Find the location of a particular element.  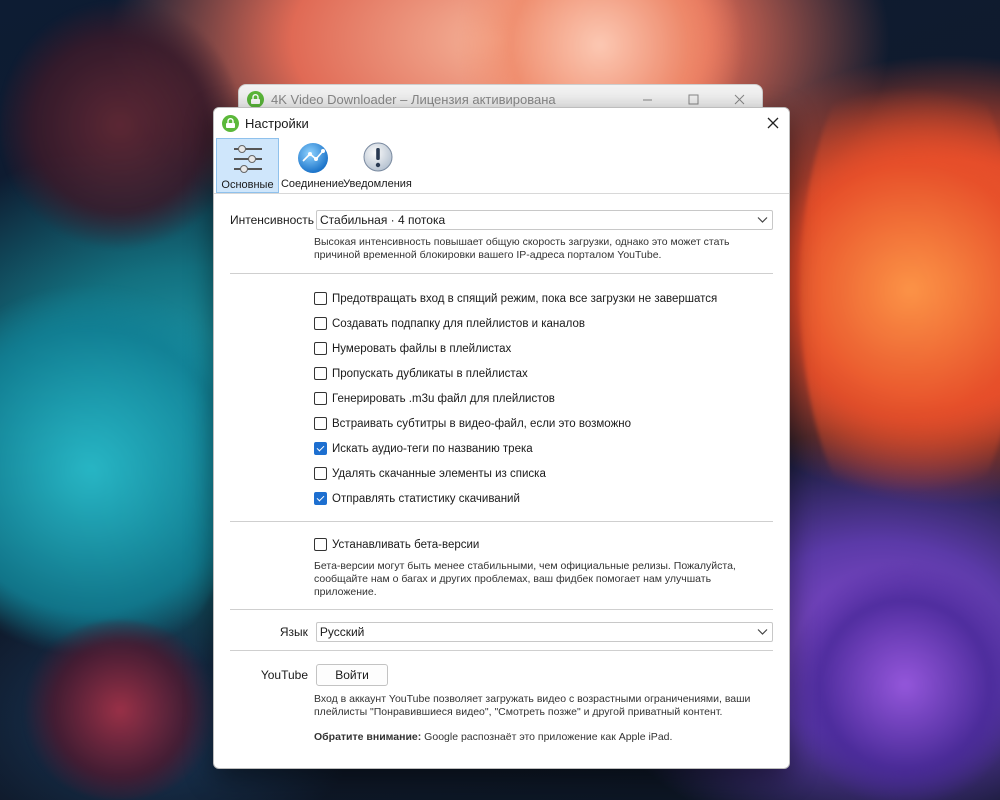

option-label: Искать аудио-теги по названию трека is located at coordinates (432, 448).